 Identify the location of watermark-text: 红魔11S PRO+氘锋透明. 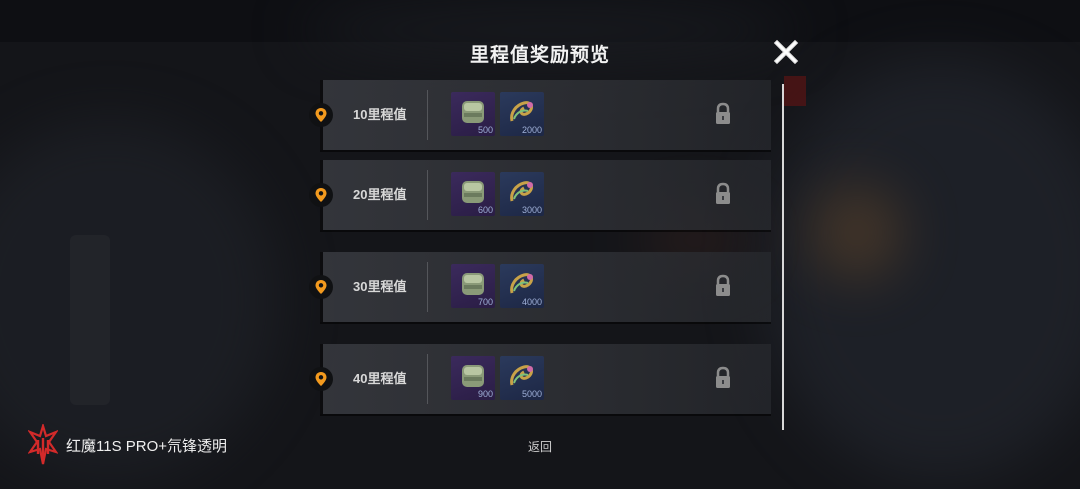
(147, 446).